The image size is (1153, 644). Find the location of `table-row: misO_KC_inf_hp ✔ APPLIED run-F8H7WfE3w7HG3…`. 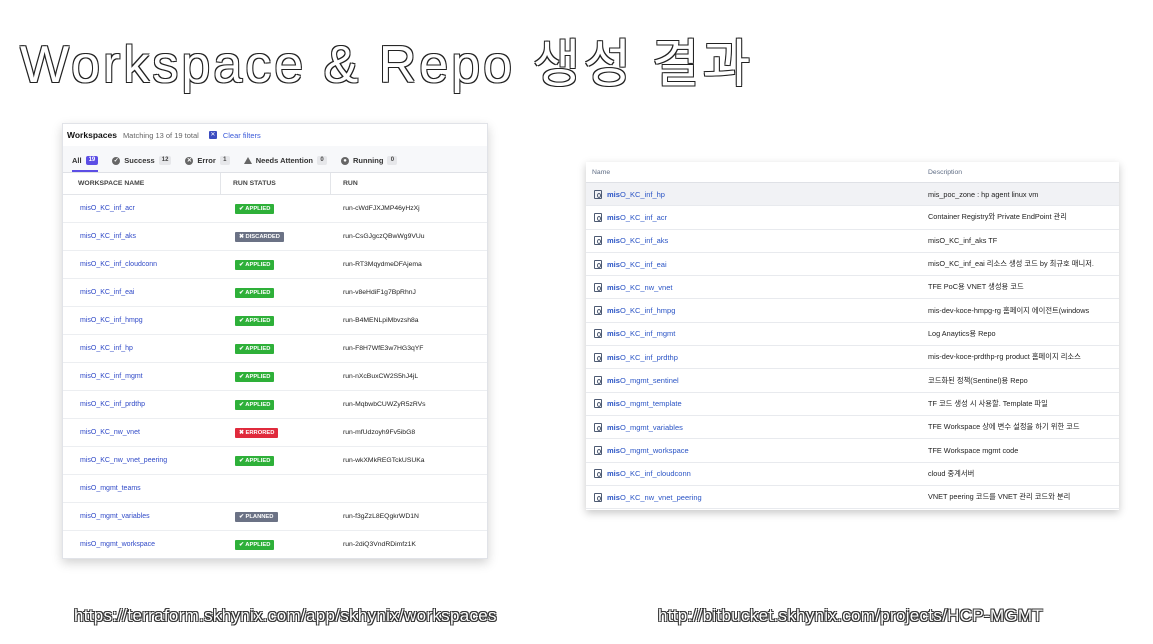

table-row: misO_KC_inf_hp ✔ APPLIED run-F8H7WfE3w7HG3… is located at coordinates (275, 349).